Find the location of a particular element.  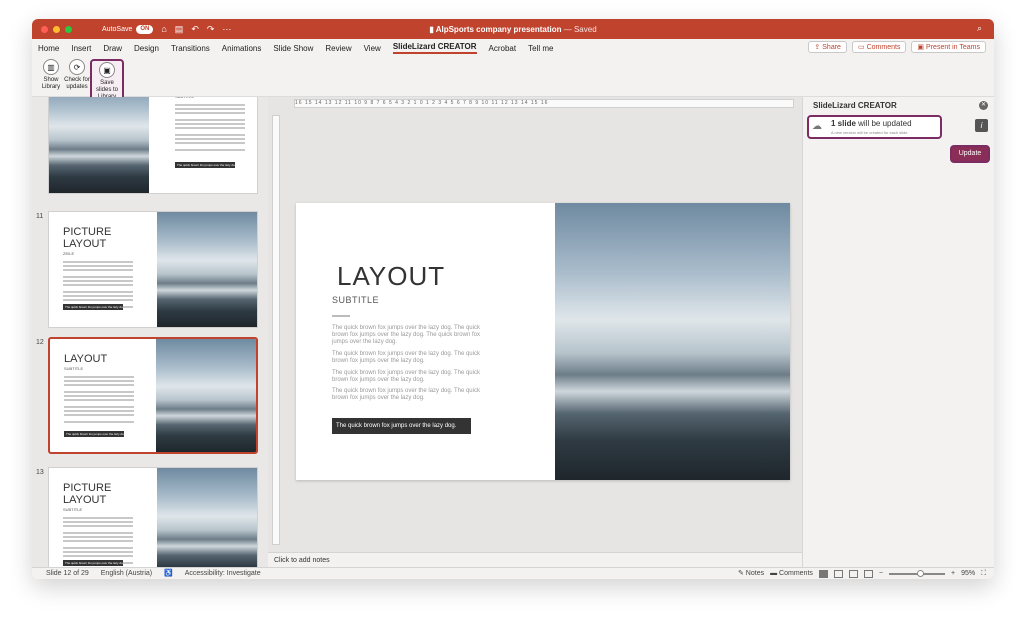

zoom-slider is located at coordinates (916, 573).